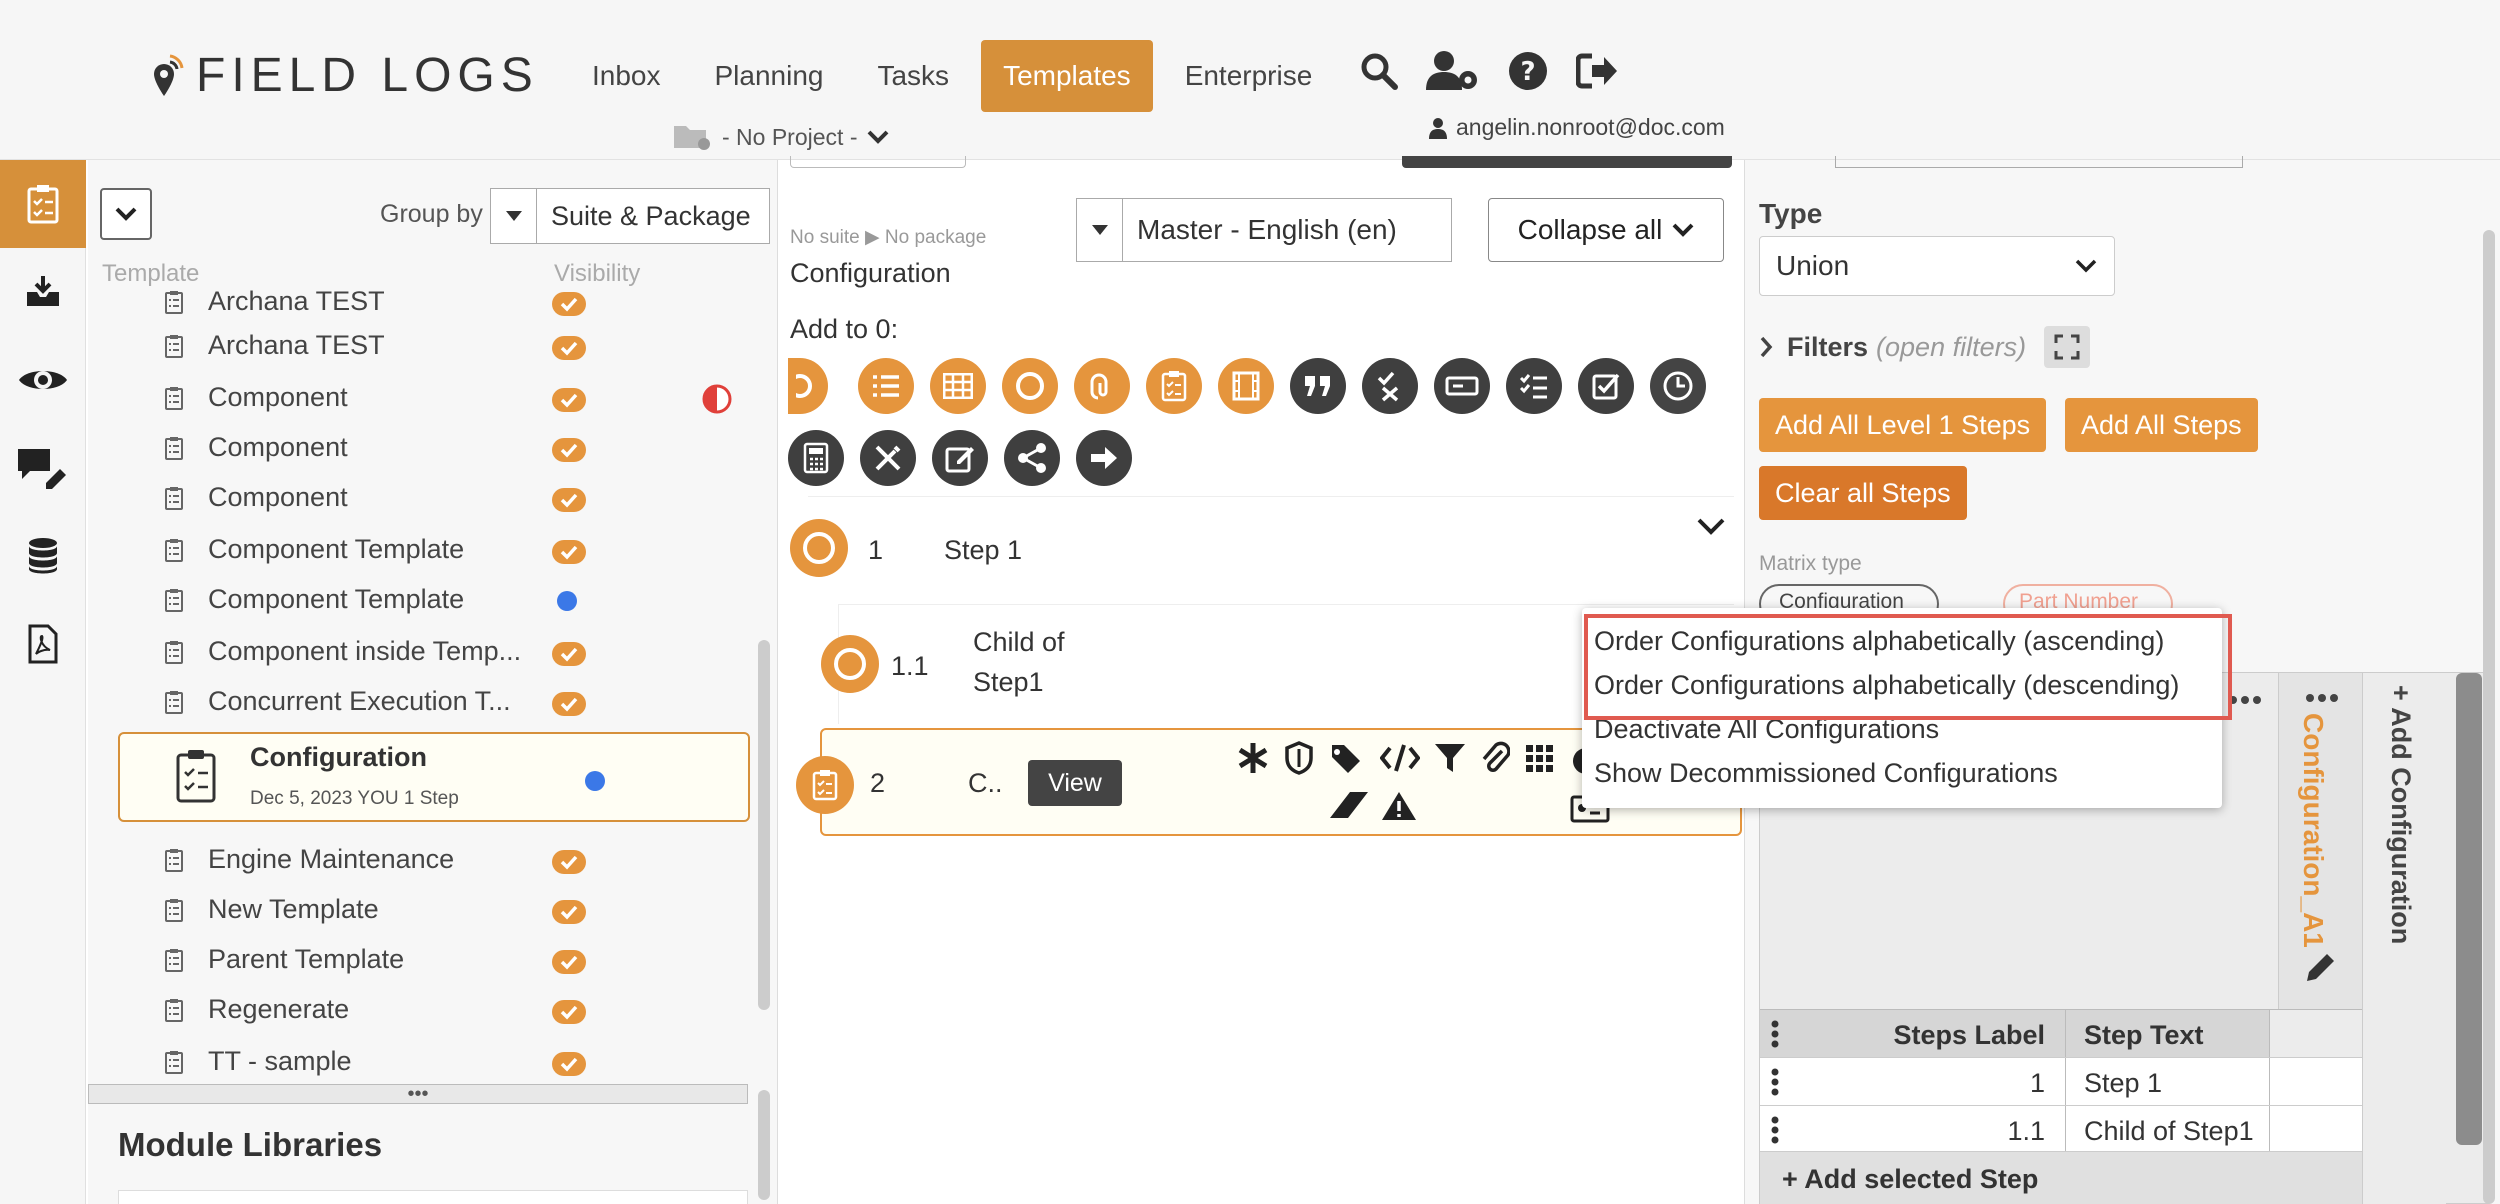 The height and width of the screenshot is (1204, 2500). Describe the element at coordinates (1390, 386) in the screenshot. I see `palette-check-cross-icon` at that location.